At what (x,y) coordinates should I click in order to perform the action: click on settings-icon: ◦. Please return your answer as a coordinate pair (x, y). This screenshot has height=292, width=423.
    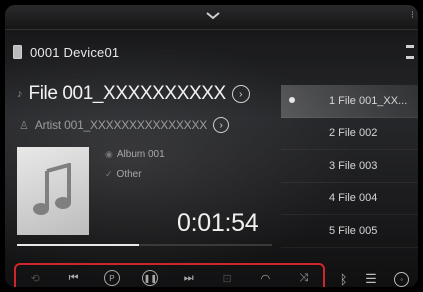
    Looking at the image, I should click on (402, 279).